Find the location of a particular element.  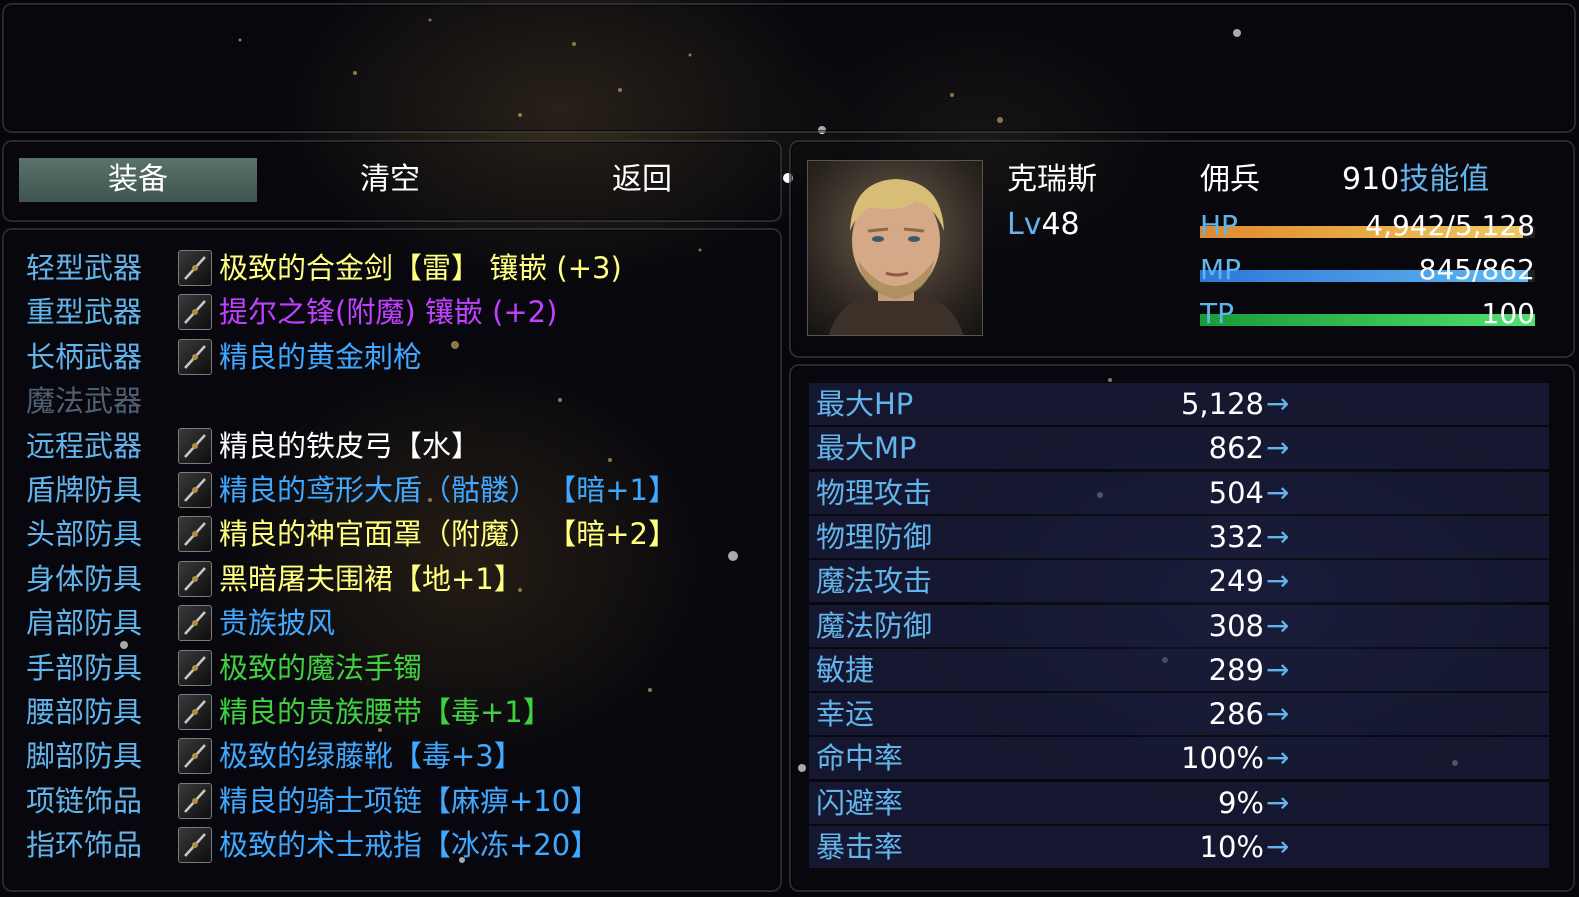

equip-item-name: 精良的贵族腰带【毒+1】 is located at coordinates (385, 712).